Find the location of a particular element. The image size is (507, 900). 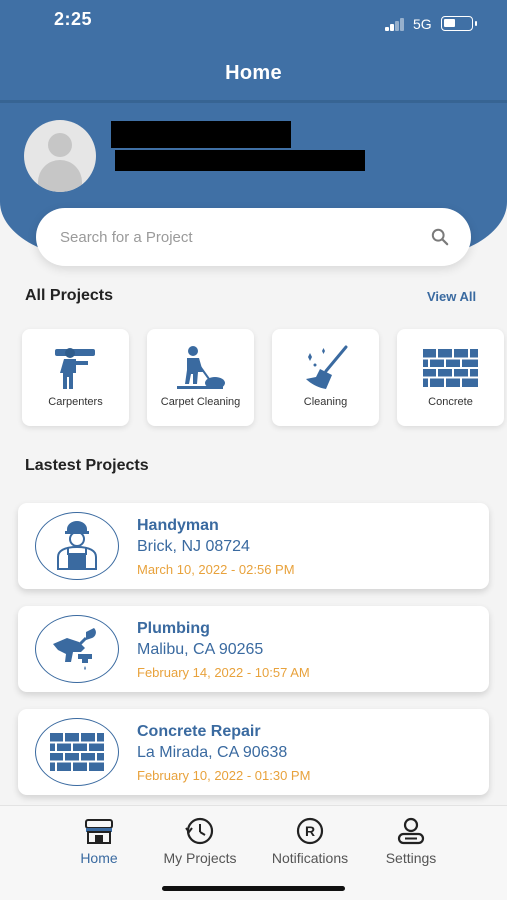

category-concrete: Concrete is located at coordinates (450, 377).